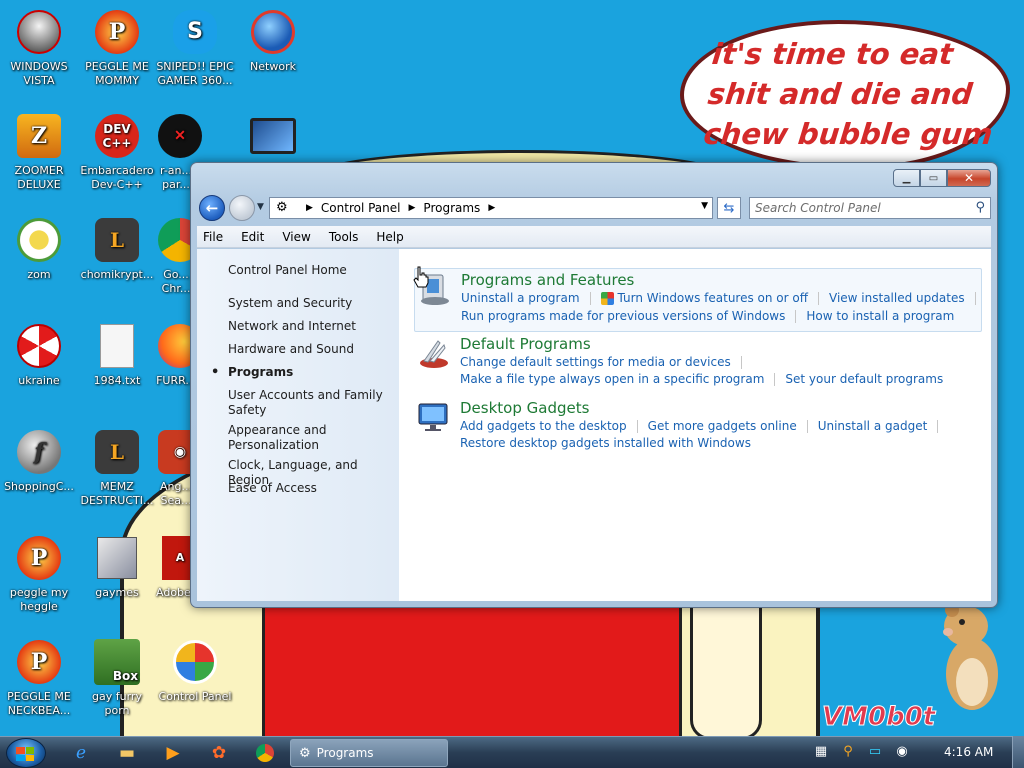  Describe the element at coordinates (388, 237) in the screenshot. I see `menu-help: Help` at that location.